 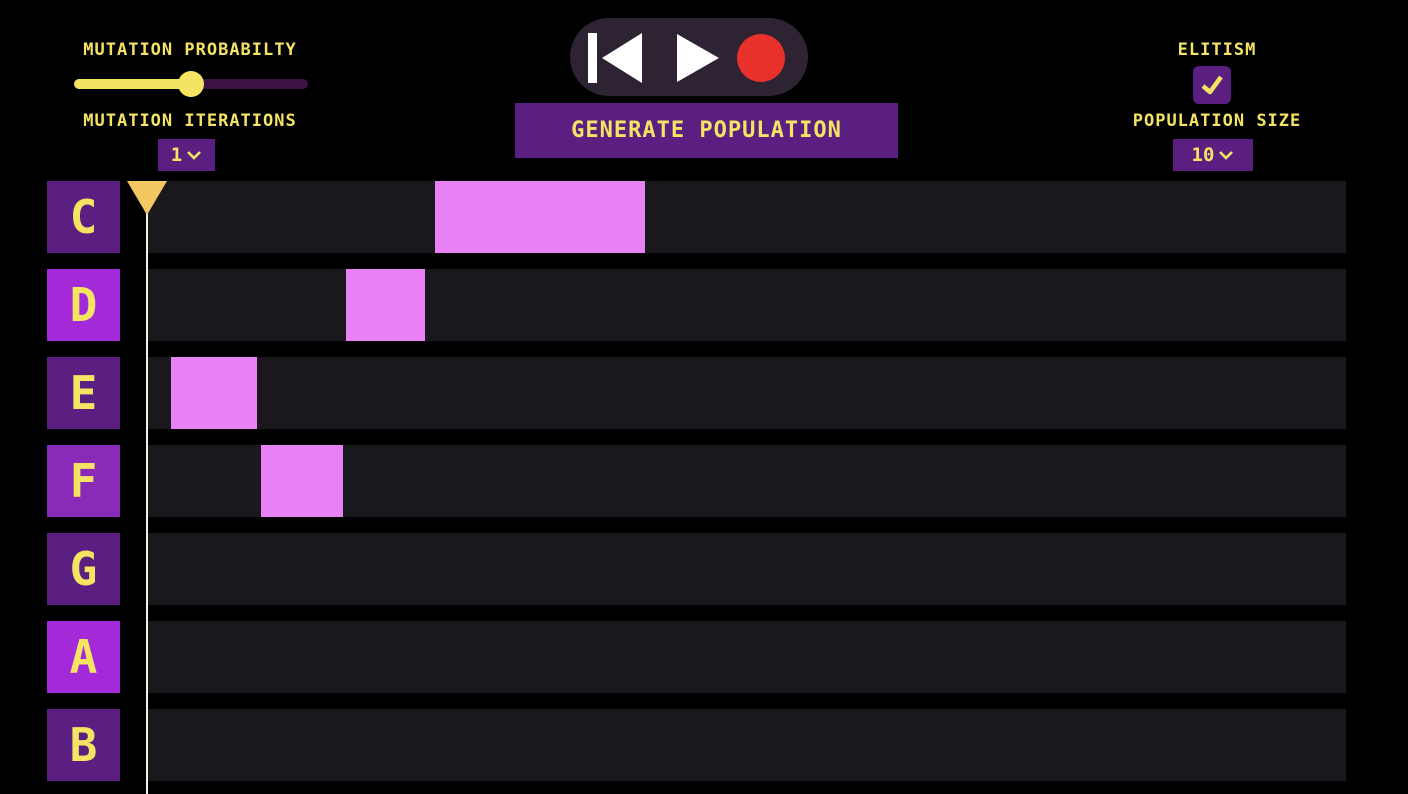 I want to click on track-row: E, so click(x=696, y=393).